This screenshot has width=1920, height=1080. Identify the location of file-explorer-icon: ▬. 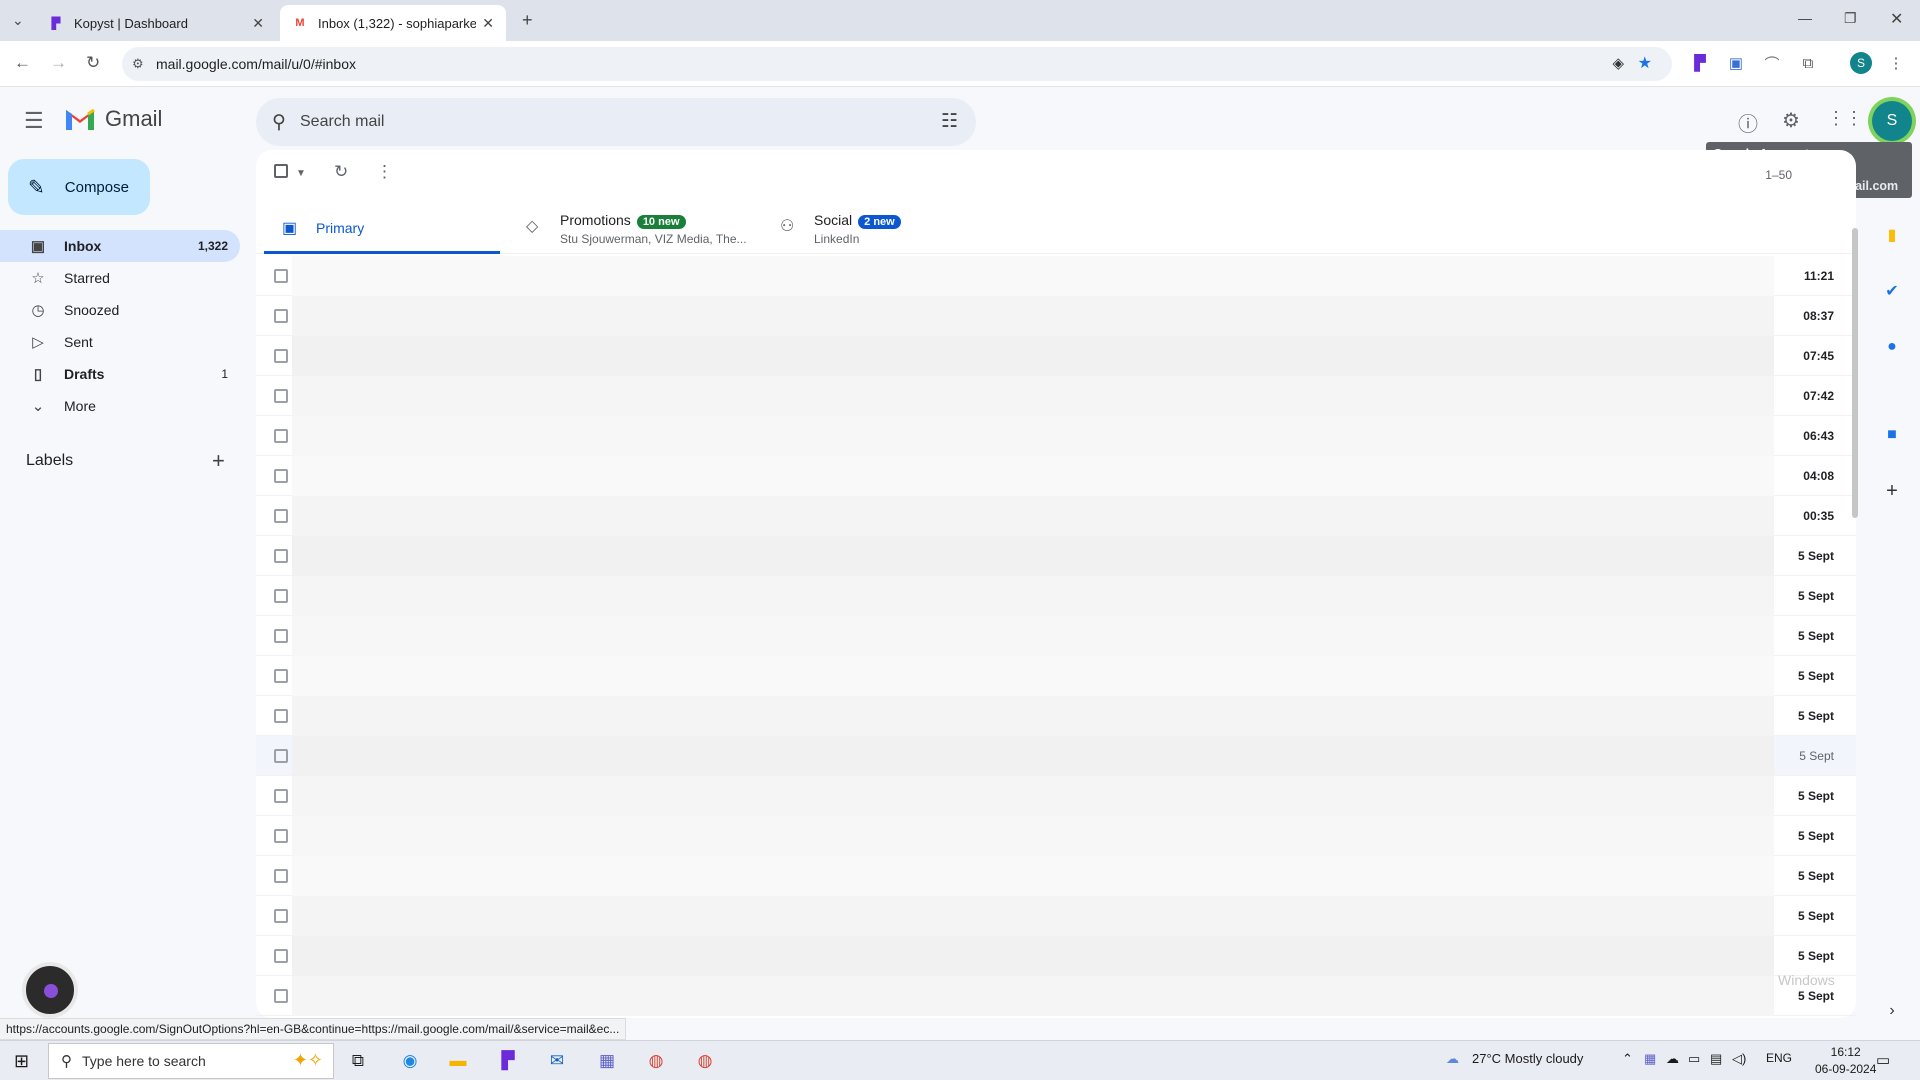
(458, 1061).